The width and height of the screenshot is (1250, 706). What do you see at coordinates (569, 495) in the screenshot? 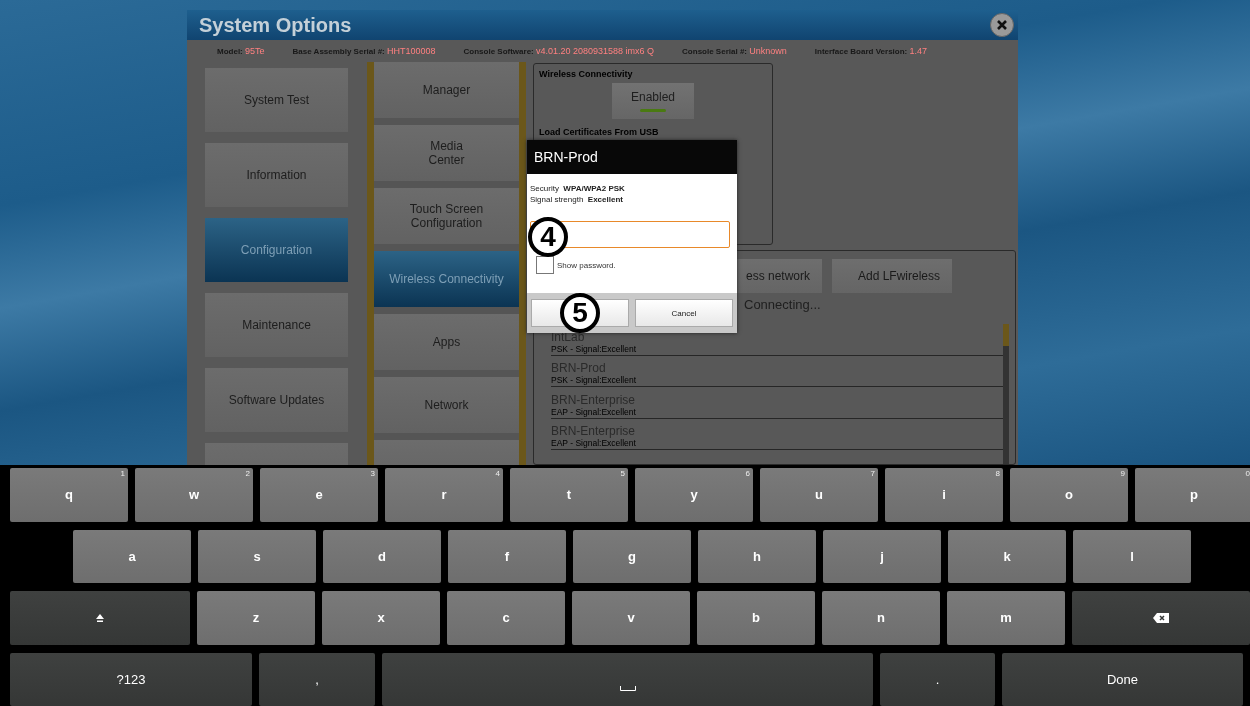
I see `key: t 5` at bounding box center [569, 495].